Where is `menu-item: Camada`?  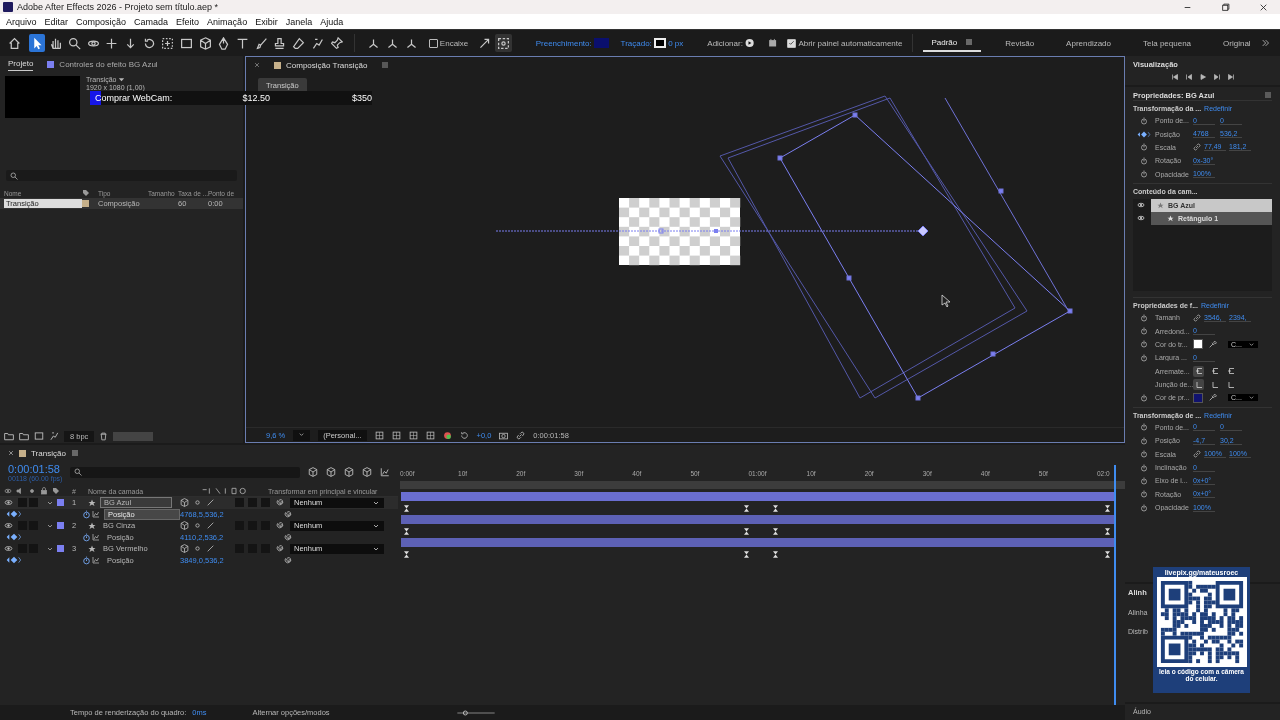
menu-item: Camada is located at coordinates (151, 21).